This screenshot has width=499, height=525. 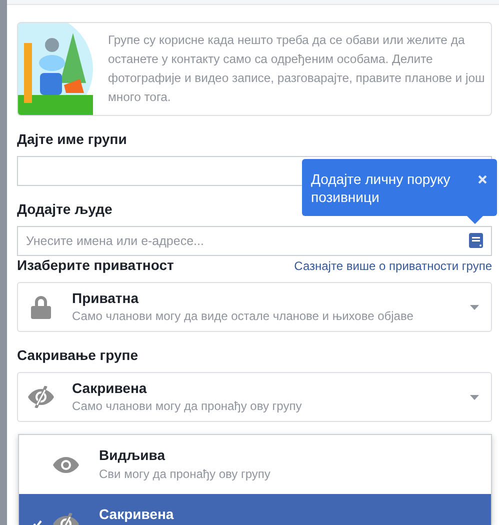 What do you see at coordinates (77, 355) in the screenshot?
I see `section-heading: Сакривање групе` at bounding box center [77, 355].